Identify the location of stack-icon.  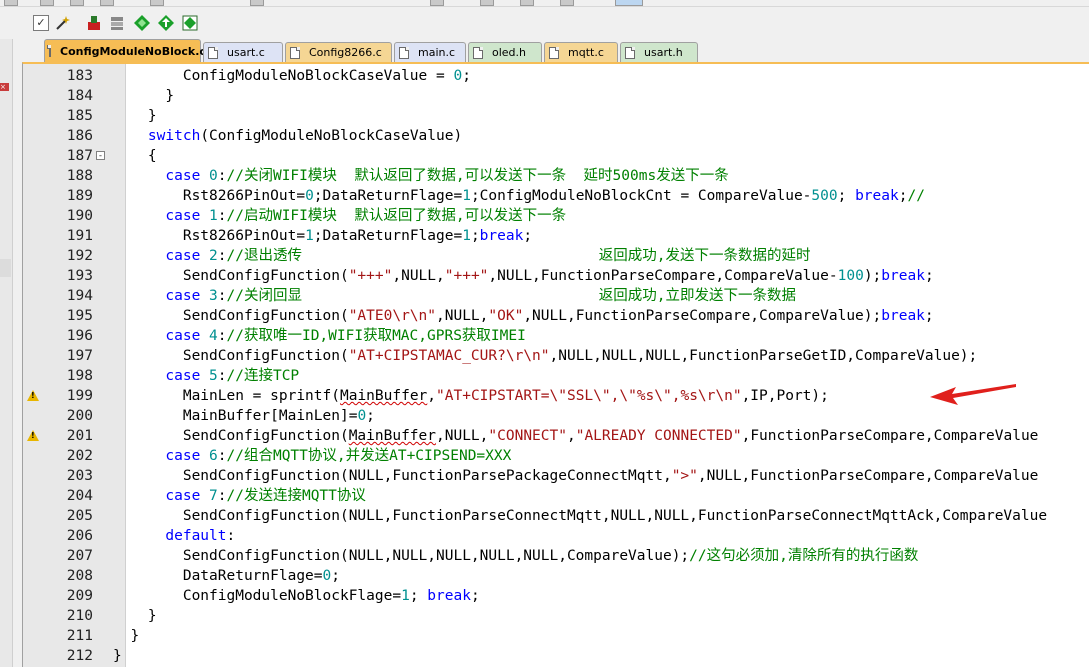
(117, 23).